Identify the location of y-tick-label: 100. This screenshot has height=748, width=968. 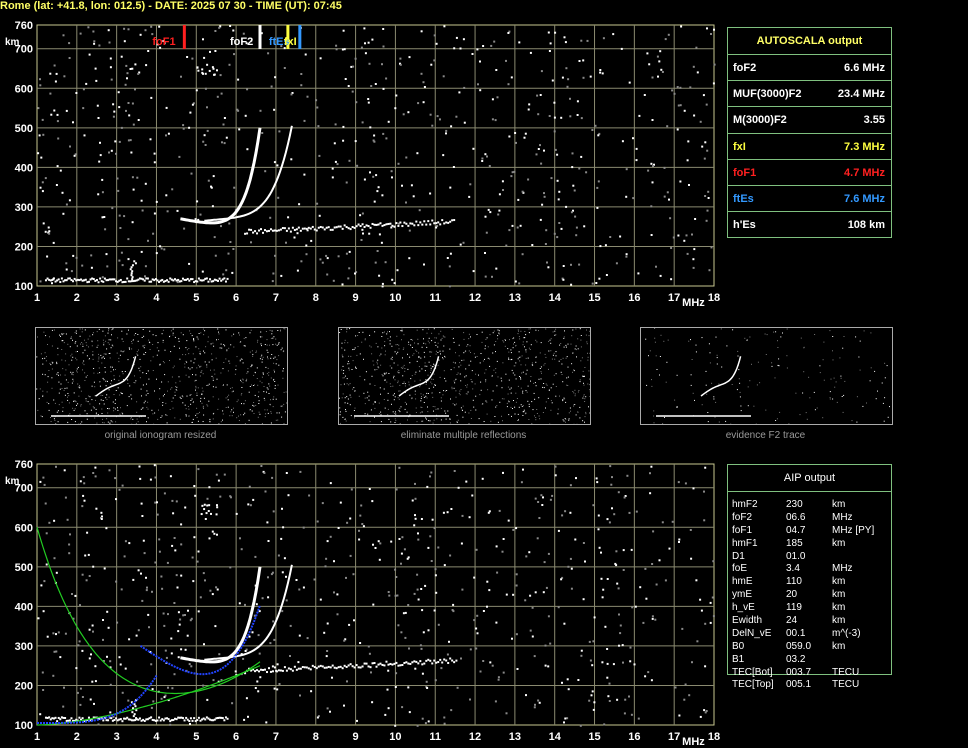
(24, 287).